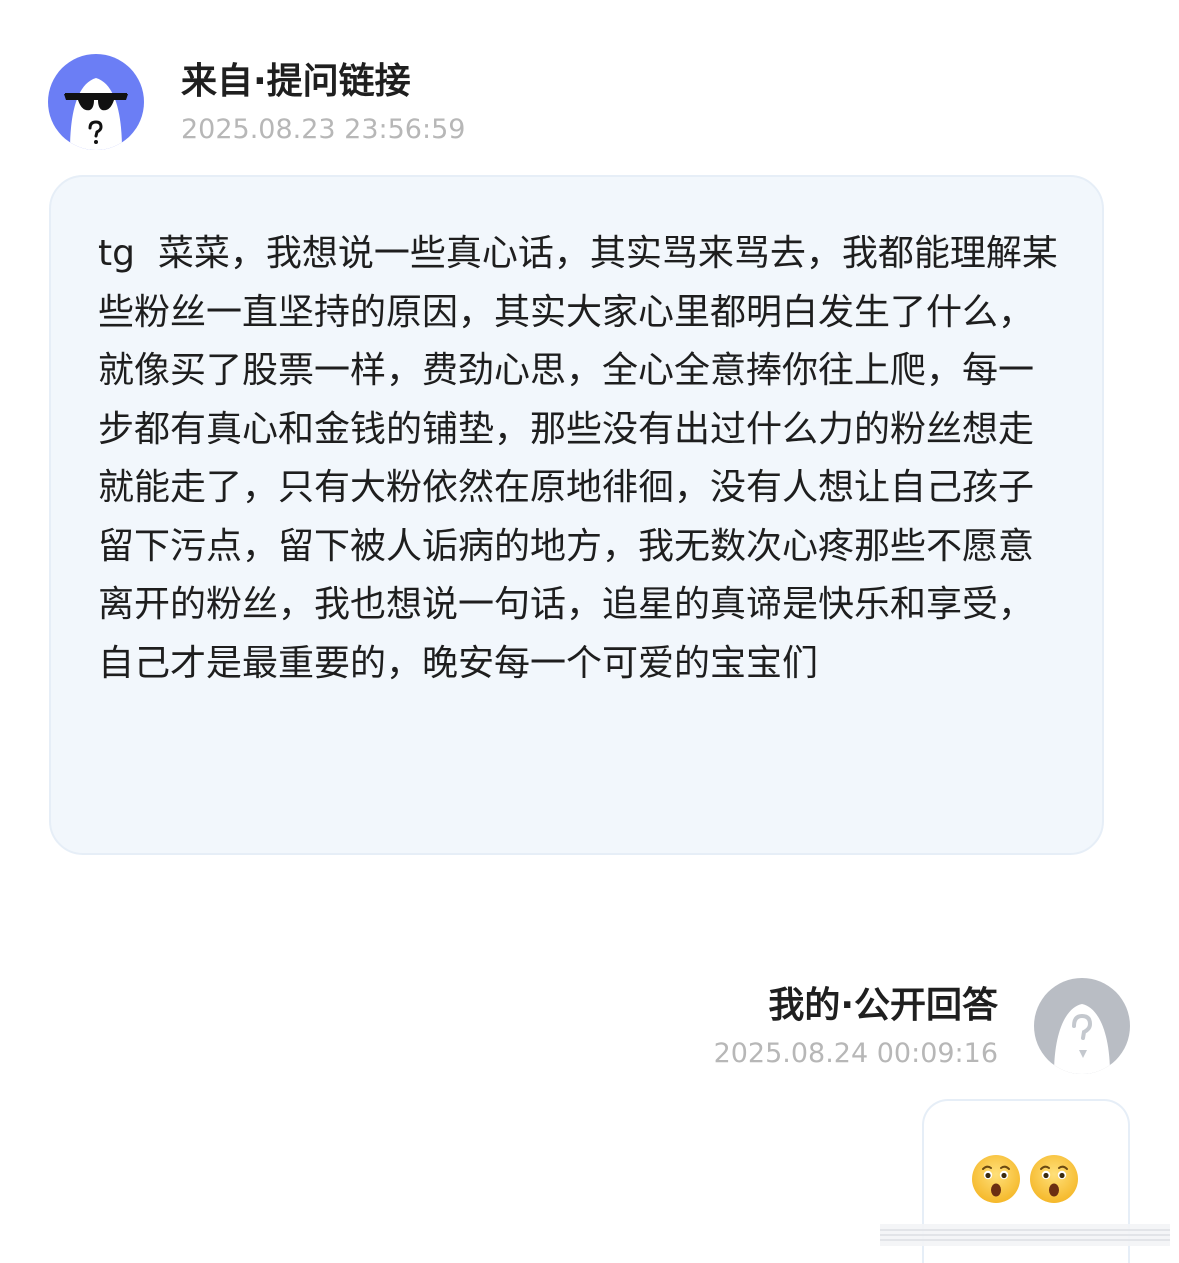  Describe the element at coordinates (1082, 1026) in the screenshot. I see `anonymous-question-avatar-icon` at that location.